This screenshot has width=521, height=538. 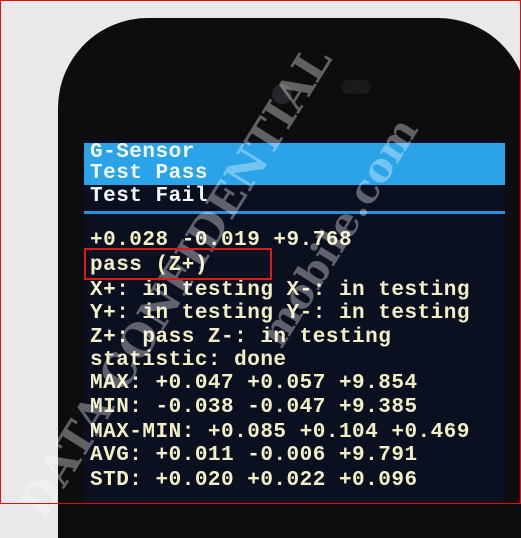 What do you see at coordinates (254, 480) in the screenshot?
I see `stat-std: STD: +0.020 +0.022 +0.096` at bounding box center [254, 480].